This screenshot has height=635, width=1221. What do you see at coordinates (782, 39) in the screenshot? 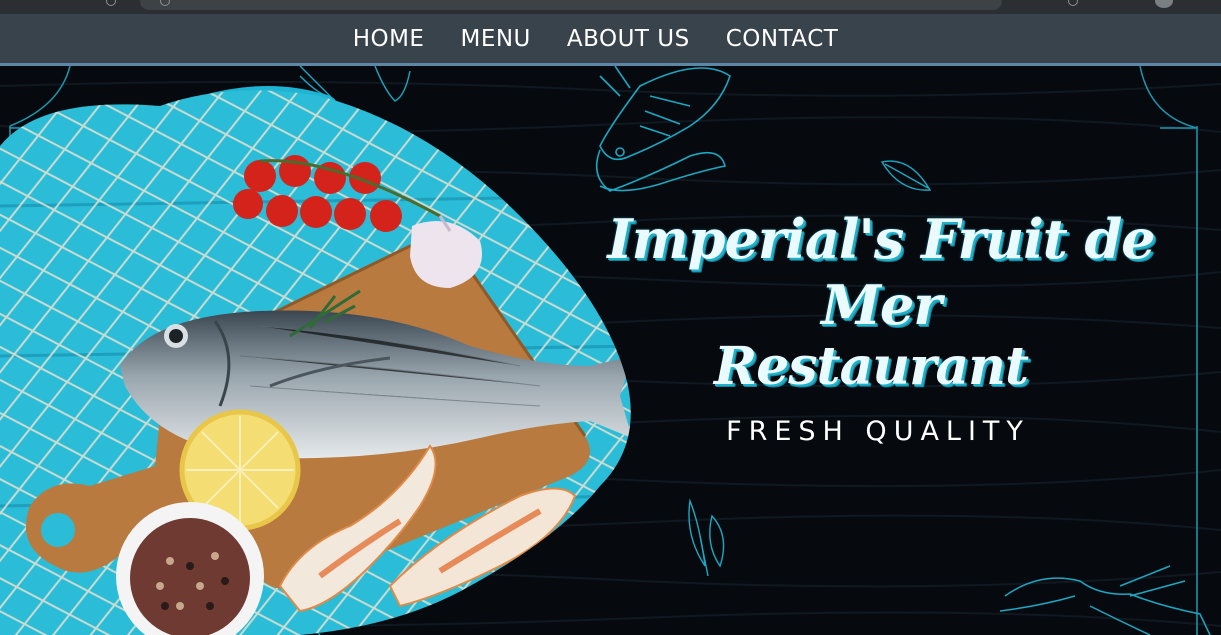
I see `nav-link-contact: CONTACT` at bounding box center [782, 39].